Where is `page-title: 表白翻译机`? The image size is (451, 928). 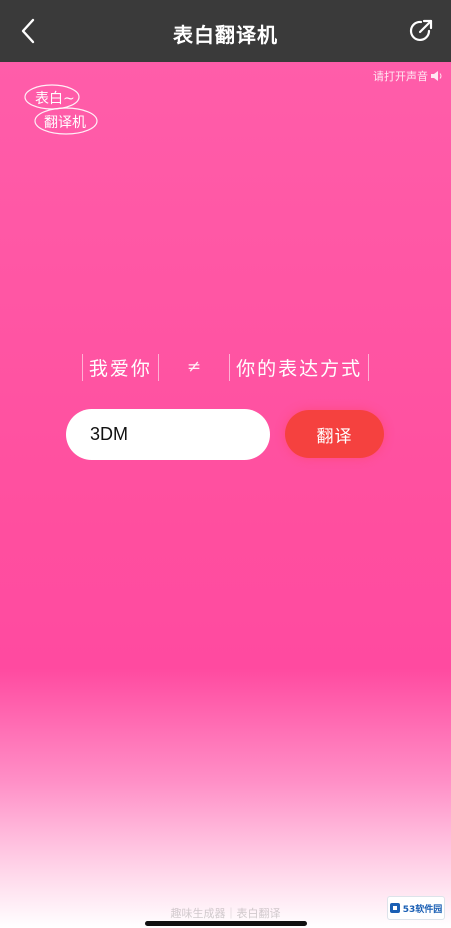
page-title: 表白翻译机 is located at coordinates (225, 35).